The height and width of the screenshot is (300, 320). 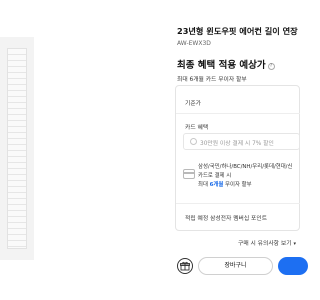 I want to click on buy-button, so click(x=293, y=266).